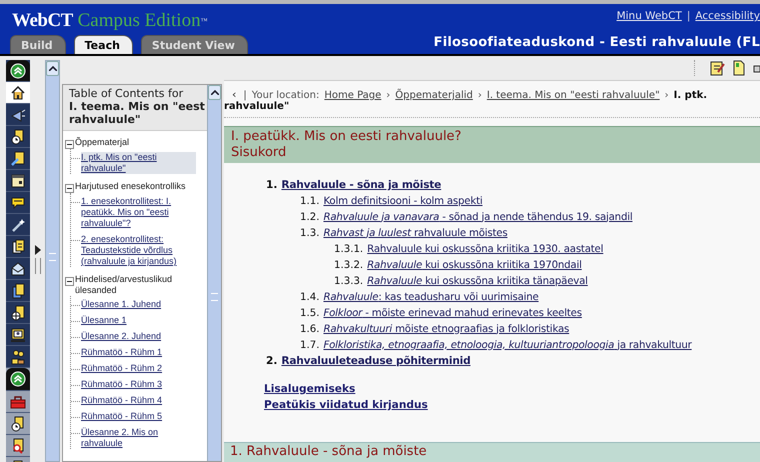 This screenshot has height=462, width=760. What do you see at coordinates (257, 106) in the screenshot?
I see `breadcrumb-current: rahvaluule"` at bounding box center [257, 106].